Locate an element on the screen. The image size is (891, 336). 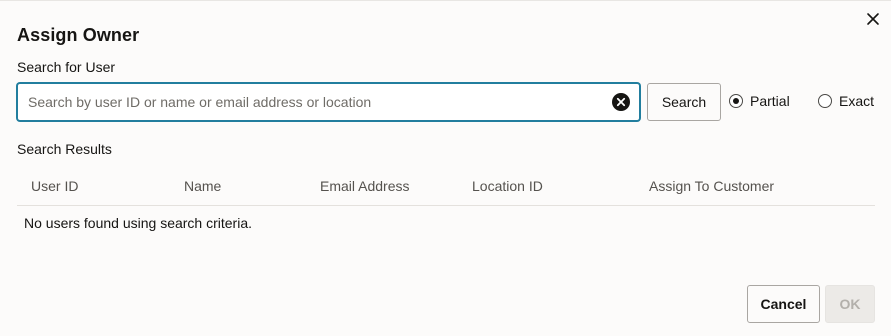
search-results-label: Search Results is located at coordinates (64, 149).